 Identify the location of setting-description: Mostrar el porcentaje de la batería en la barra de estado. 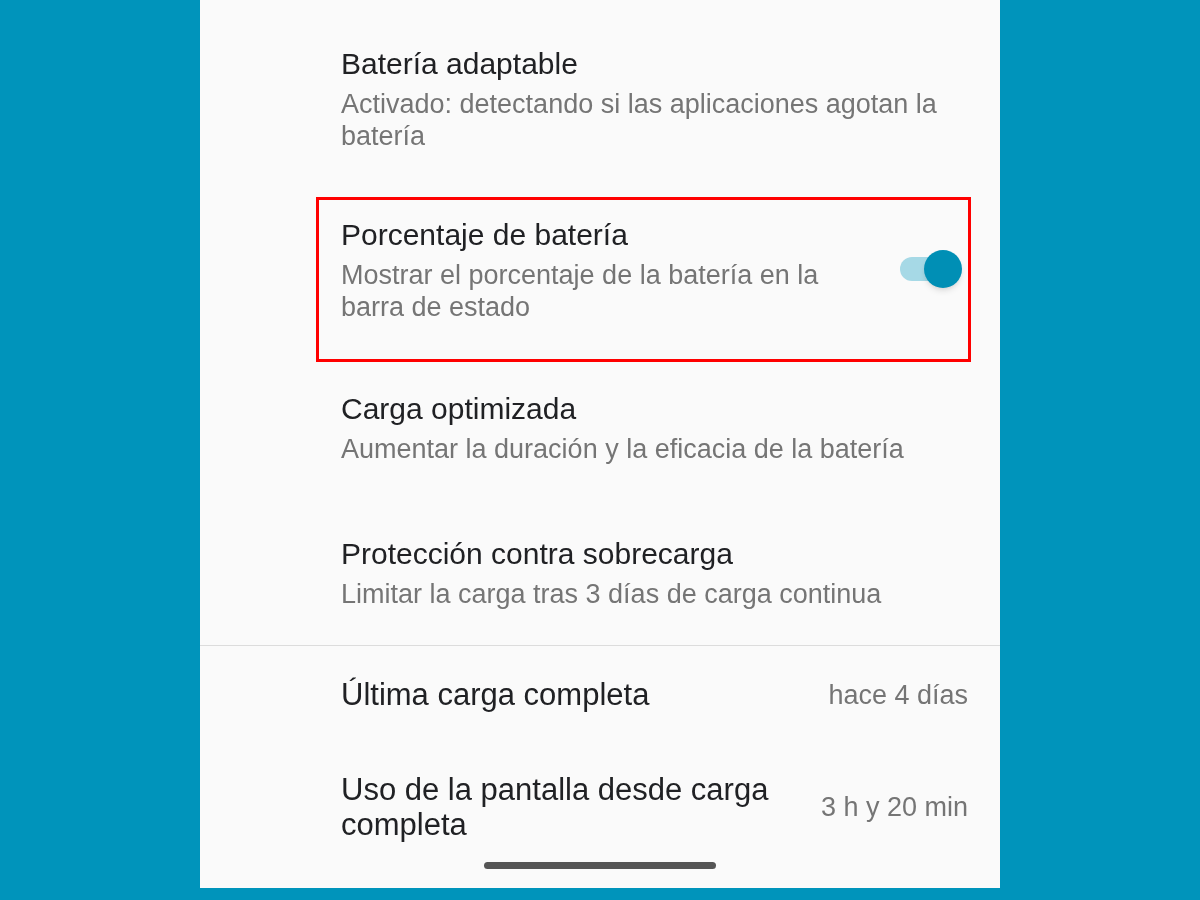
(580, 291).